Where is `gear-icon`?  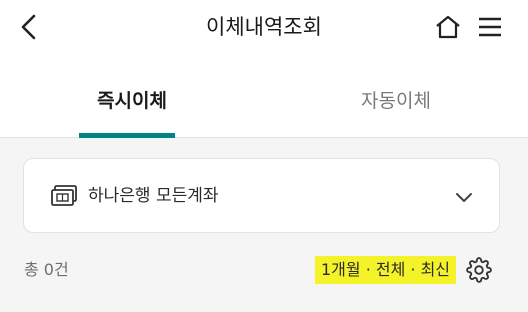
gear-icon is located at coordinates (479, 270).